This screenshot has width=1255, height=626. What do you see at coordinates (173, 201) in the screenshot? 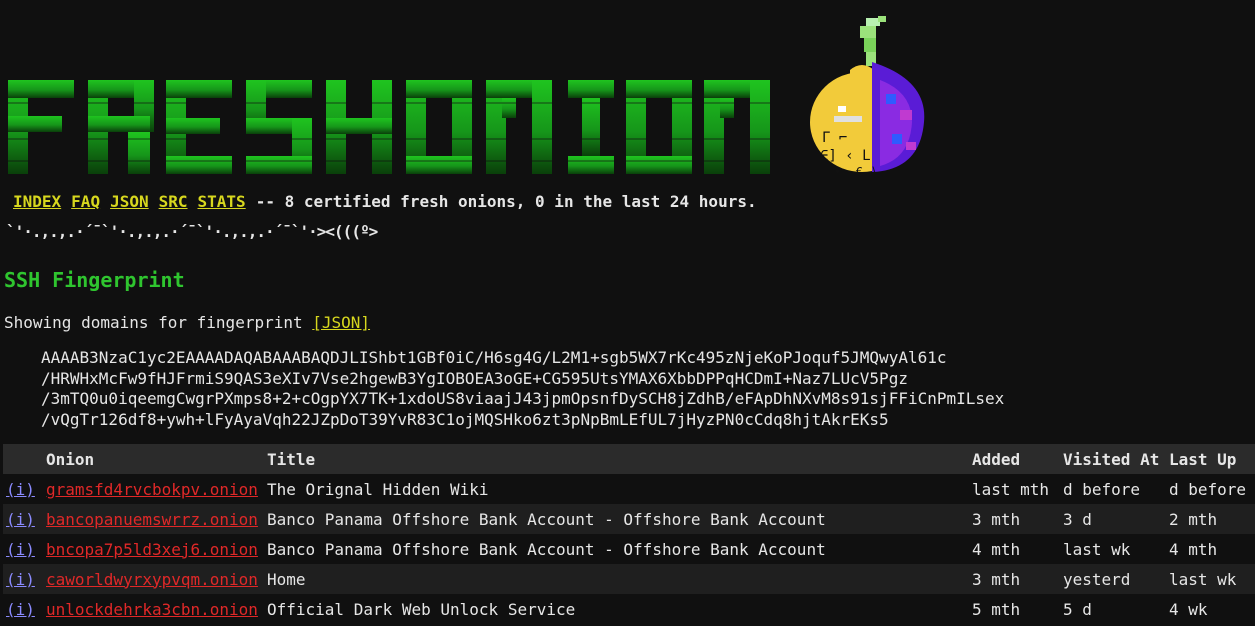
I see `nav-link-src: SRC` at bounding box center [173, 201].